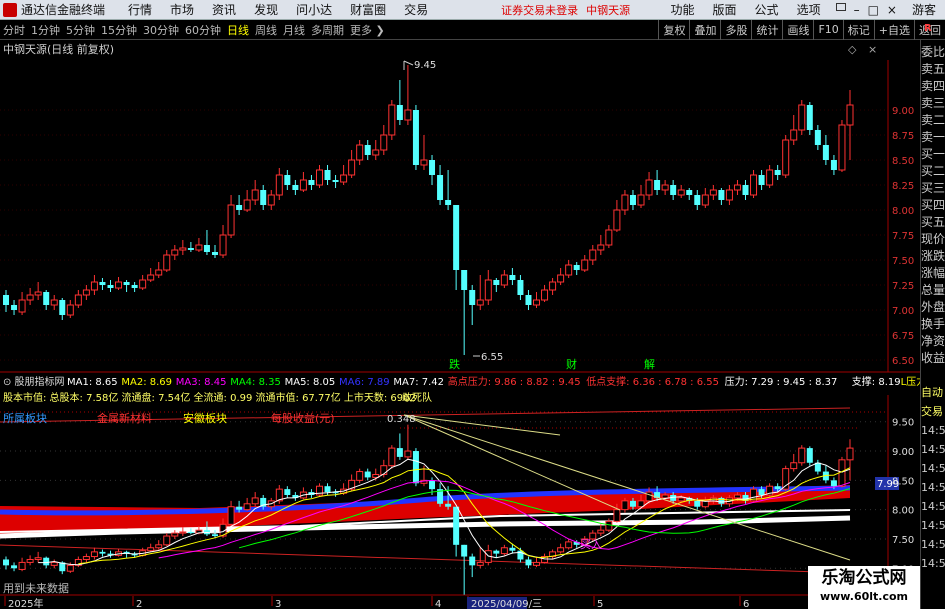 The width and height of the screenshot is (945, 609). What do you see at coordinates (725, 9) in the screenshot?
I see `menu-layout: 版面` at bounding box center [725, 9].